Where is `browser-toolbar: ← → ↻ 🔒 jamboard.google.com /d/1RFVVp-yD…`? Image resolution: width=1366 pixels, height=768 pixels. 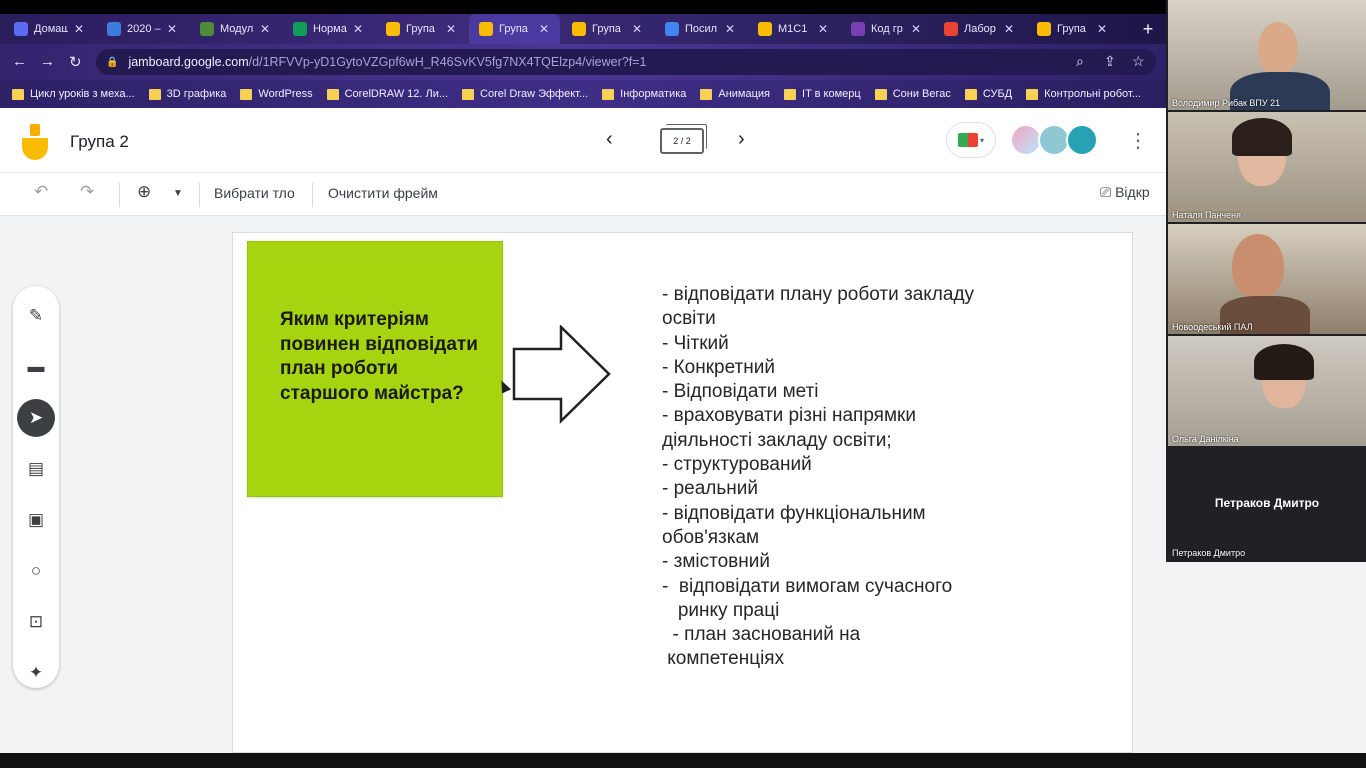
browser-toolbar: ← → ↻ 🔒 jamboard.google.com /d/1RFVVp-yD… is located at coordinates (583, 62).